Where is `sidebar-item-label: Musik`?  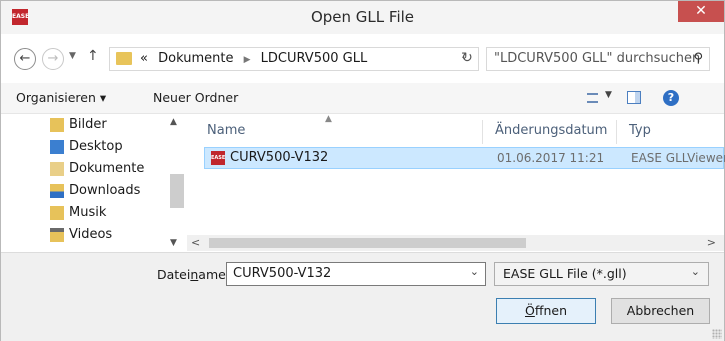 sidebar-item-label: Musik is located at coordinates (88, 212).